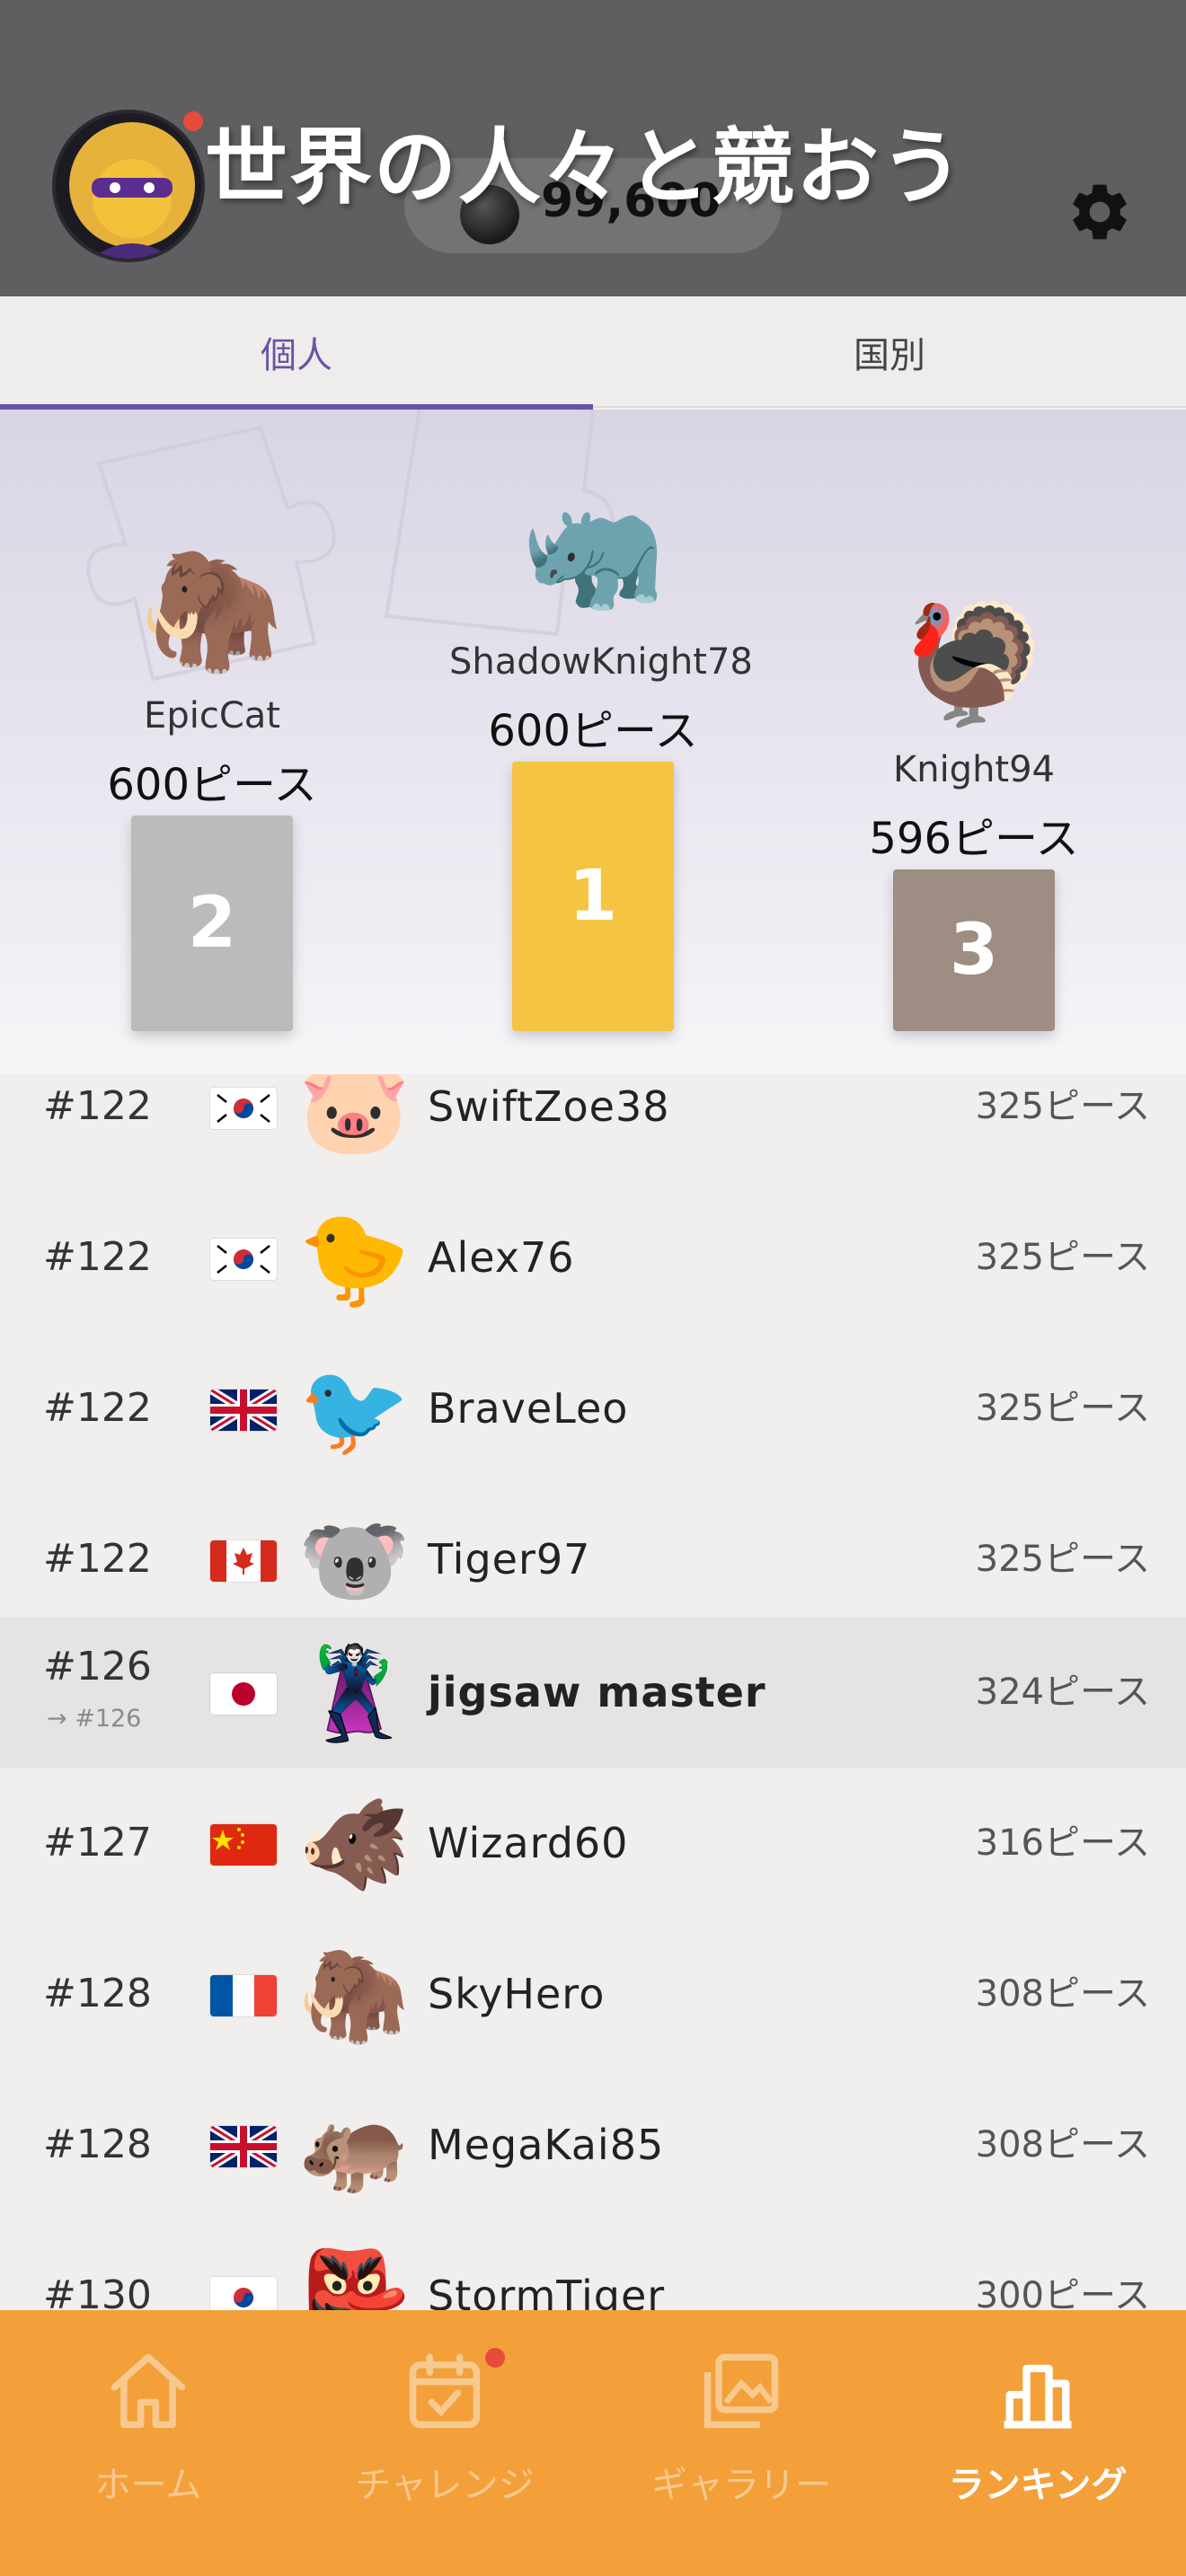  I want to click on podium-3-avatar: 🦃, so click(974, 663).